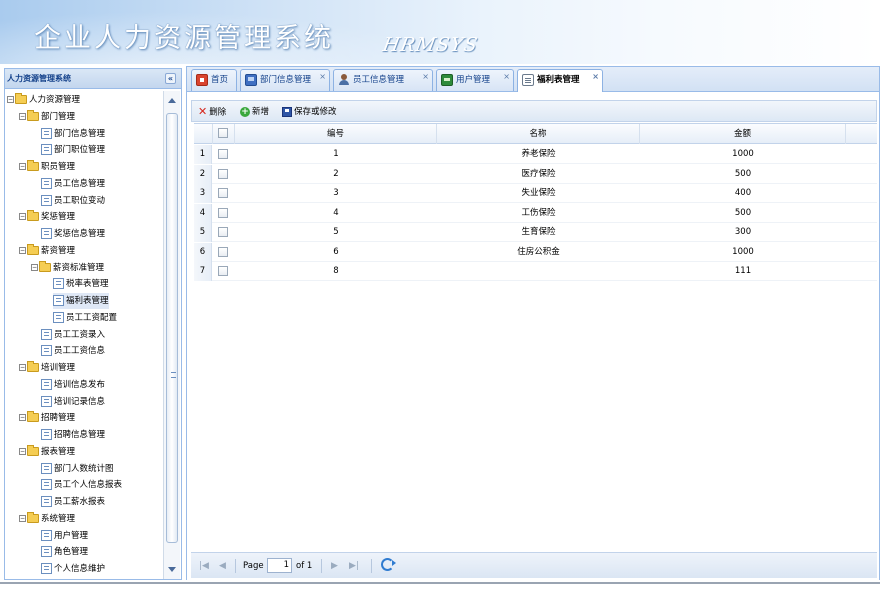  Describe the element at coordinates (336, 154) in the screenshot. I see `cell-id: 1` at that location.